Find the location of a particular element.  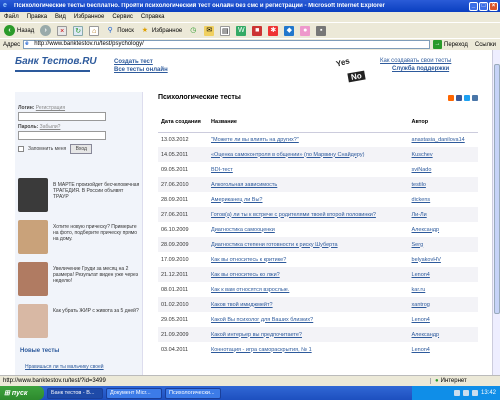

links-button: Ссылки is located at coordinates (485, 45).